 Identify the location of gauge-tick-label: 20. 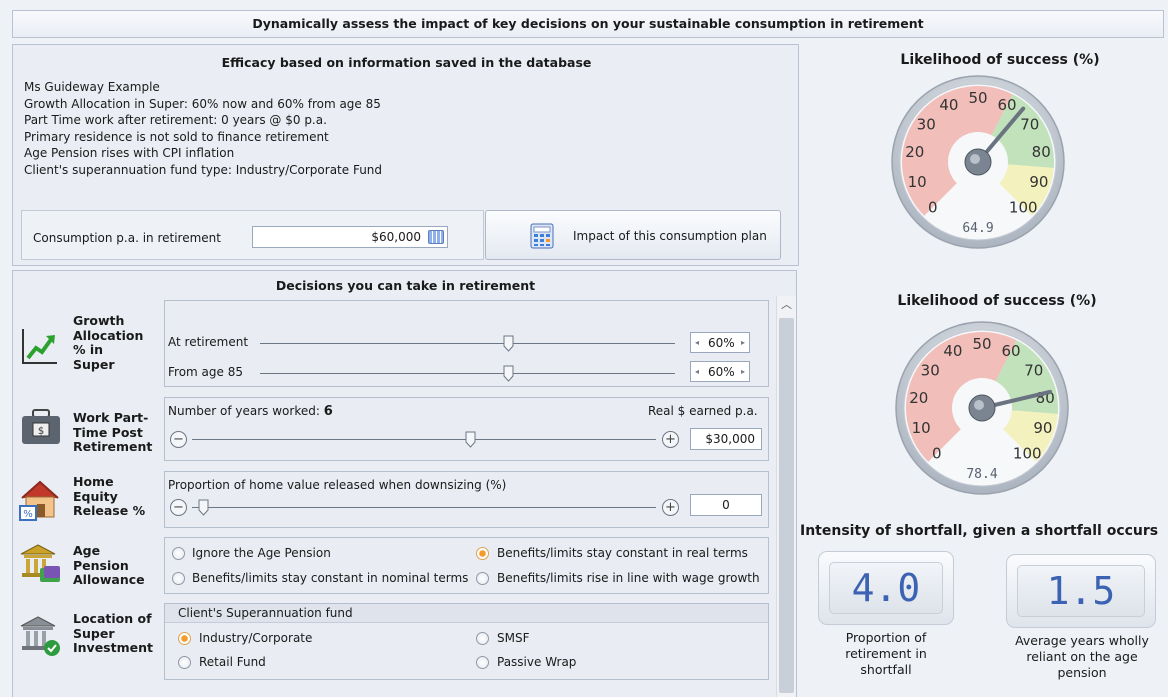
(914, 152).